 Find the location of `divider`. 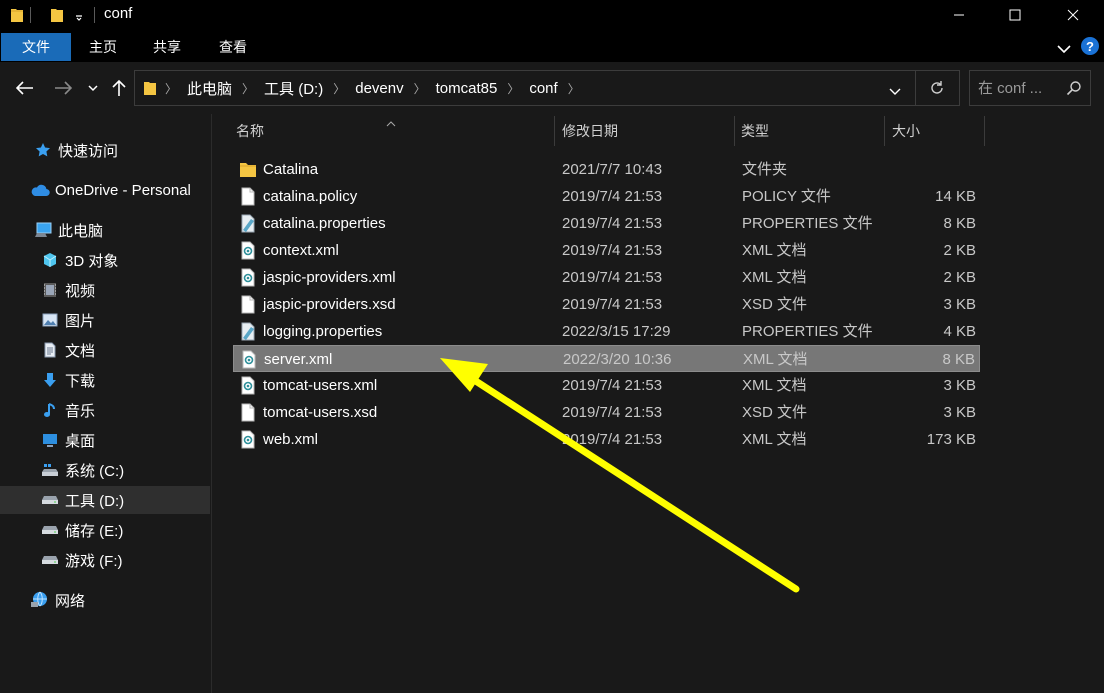

divider is located at coordinates (30, 15).